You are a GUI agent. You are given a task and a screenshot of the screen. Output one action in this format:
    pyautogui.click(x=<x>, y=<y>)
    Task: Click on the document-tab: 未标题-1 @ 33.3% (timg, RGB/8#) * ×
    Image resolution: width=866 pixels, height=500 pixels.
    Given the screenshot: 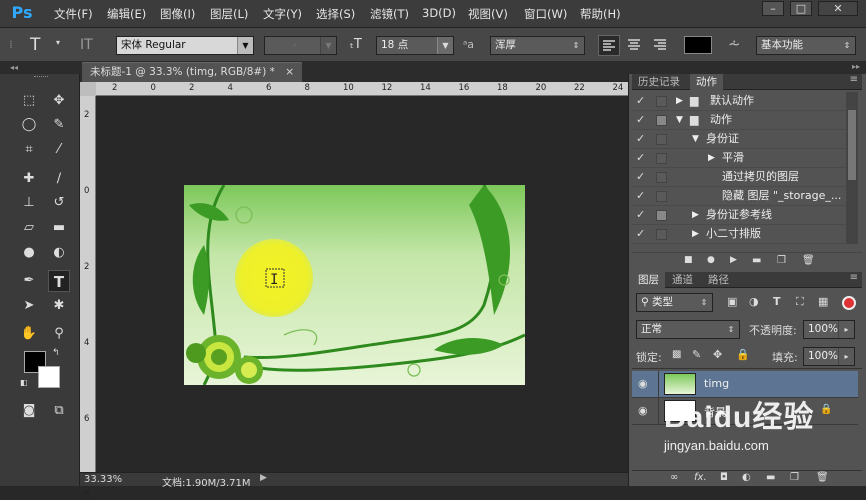 What is the action you would take?
    pyautogui.click(x=192, y=72)
    